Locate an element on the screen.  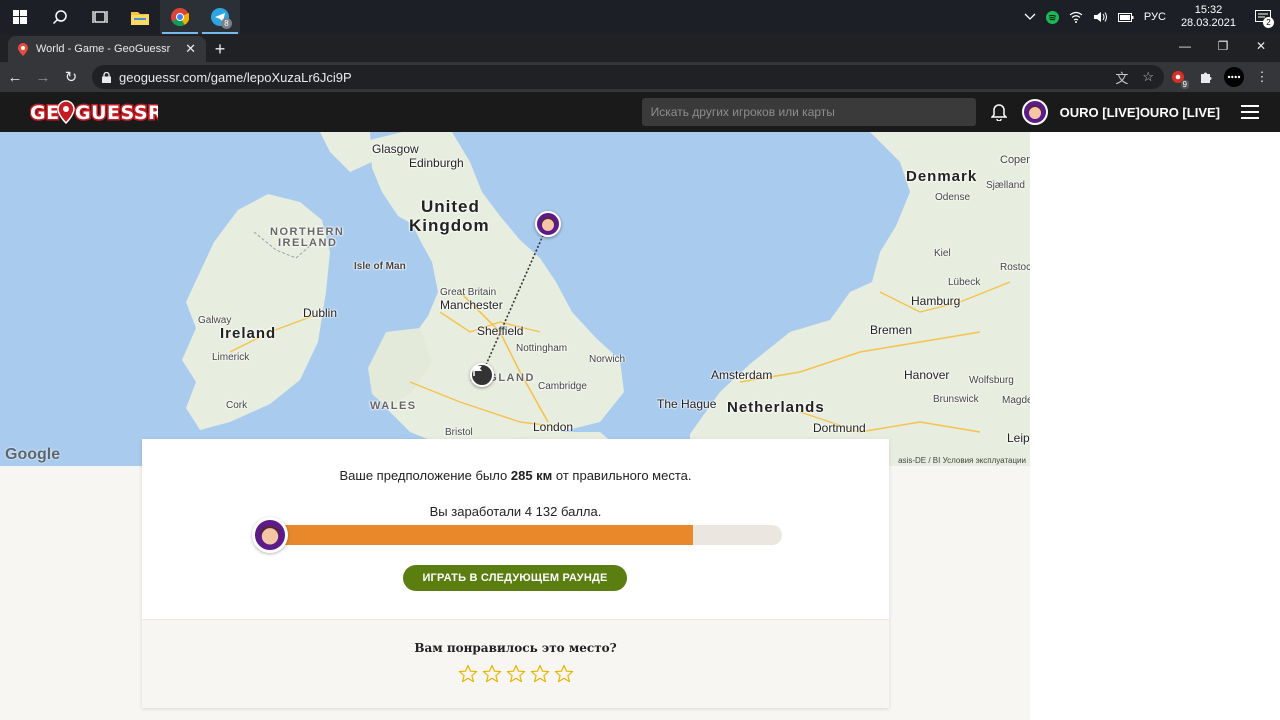
clock: 15:32 28.03.2021 is located at coordinates (1208, 17).